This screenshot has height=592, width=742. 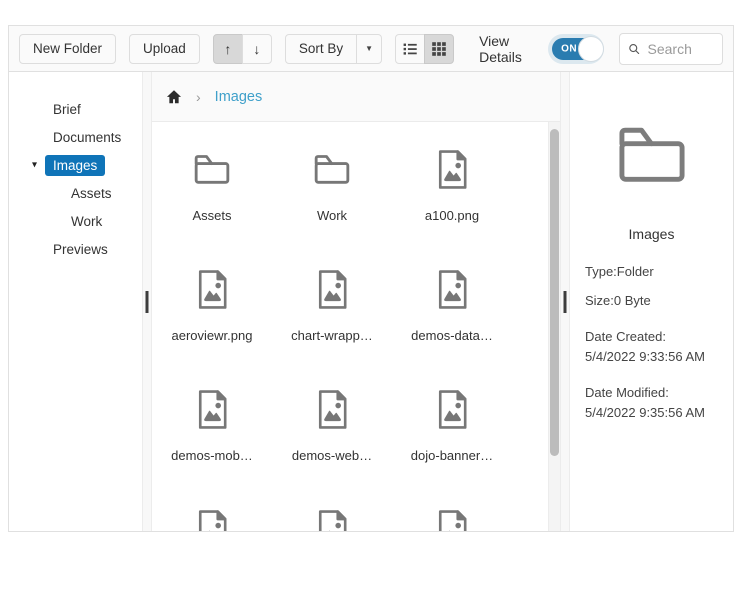 I want to click on tree-node-work: Work, so click(x=75, y=221).